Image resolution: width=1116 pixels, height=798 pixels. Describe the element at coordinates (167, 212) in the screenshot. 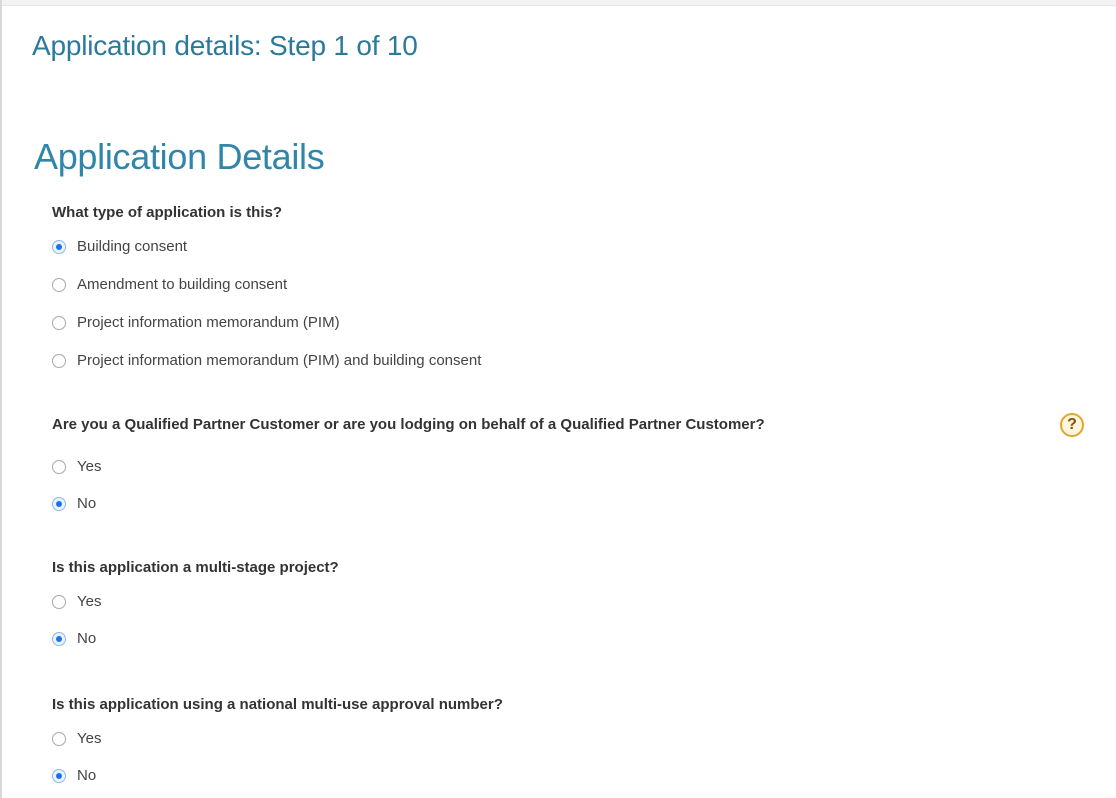

I see `question-application-type: What type of application is this?` at that location.